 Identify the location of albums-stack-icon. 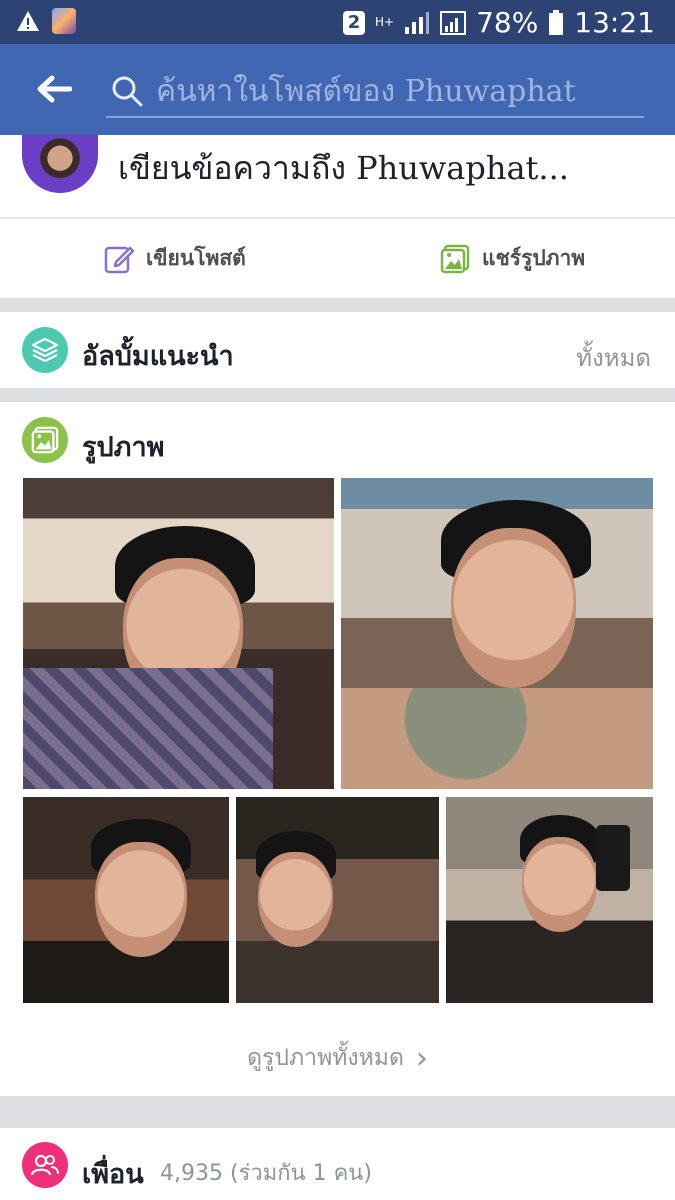
(45, 350).